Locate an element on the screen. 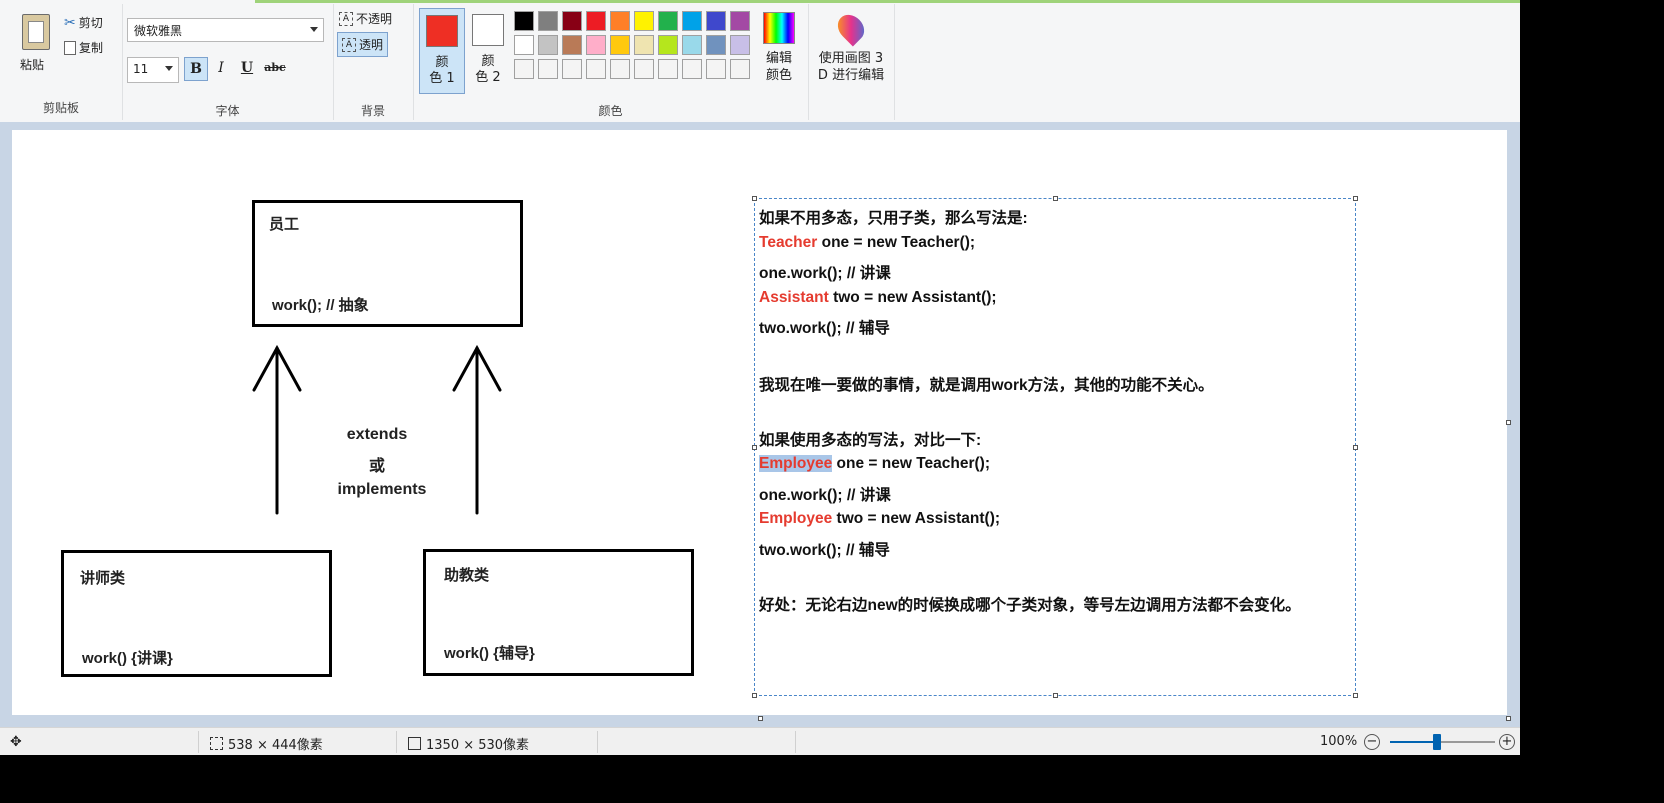  paint3d-icon is located at coordinates (851, 28).